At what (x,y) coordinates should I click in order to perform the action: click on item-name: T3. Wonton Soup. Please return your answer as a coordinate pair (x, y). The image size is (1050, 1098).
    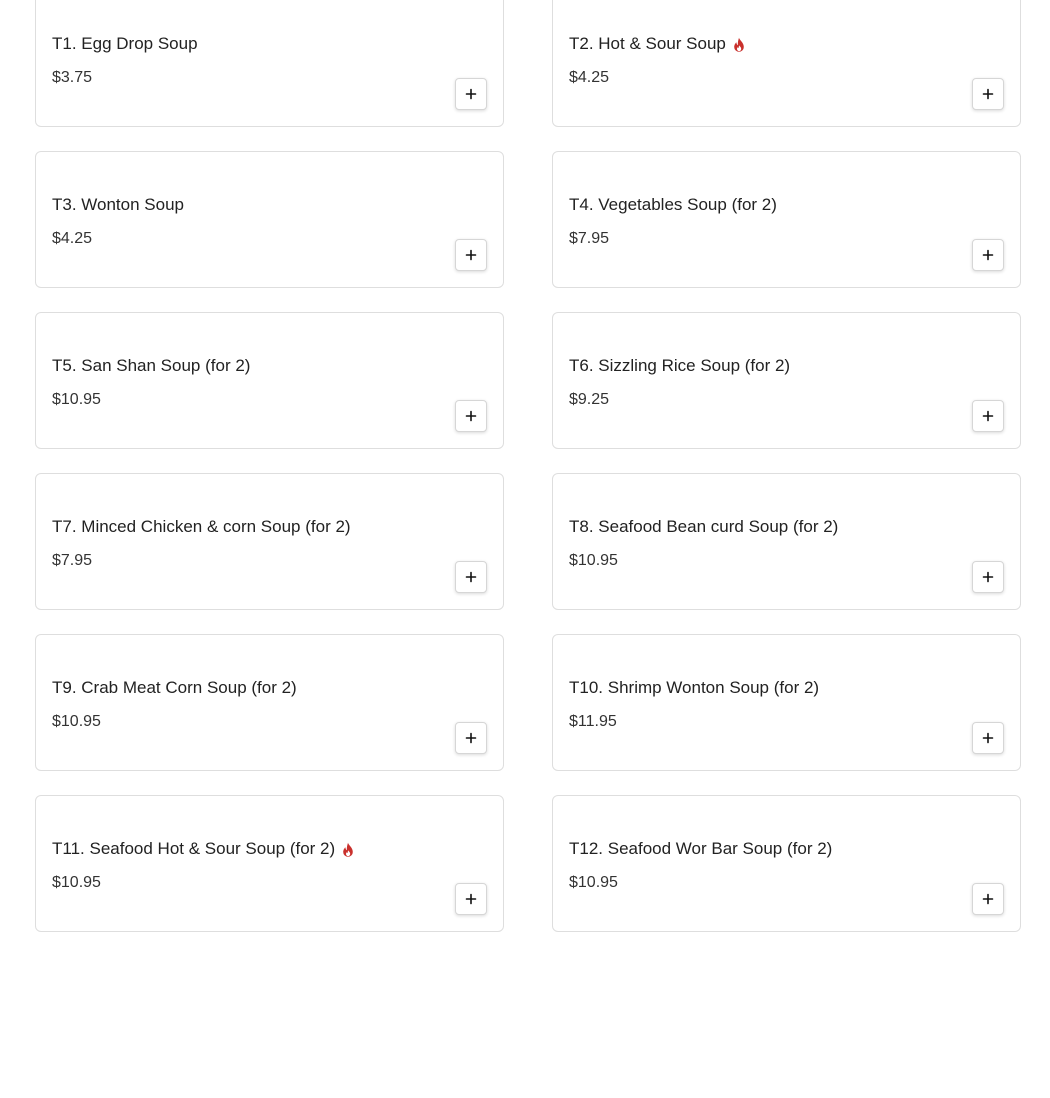
    Looking at the image, I should click on (118, 205).